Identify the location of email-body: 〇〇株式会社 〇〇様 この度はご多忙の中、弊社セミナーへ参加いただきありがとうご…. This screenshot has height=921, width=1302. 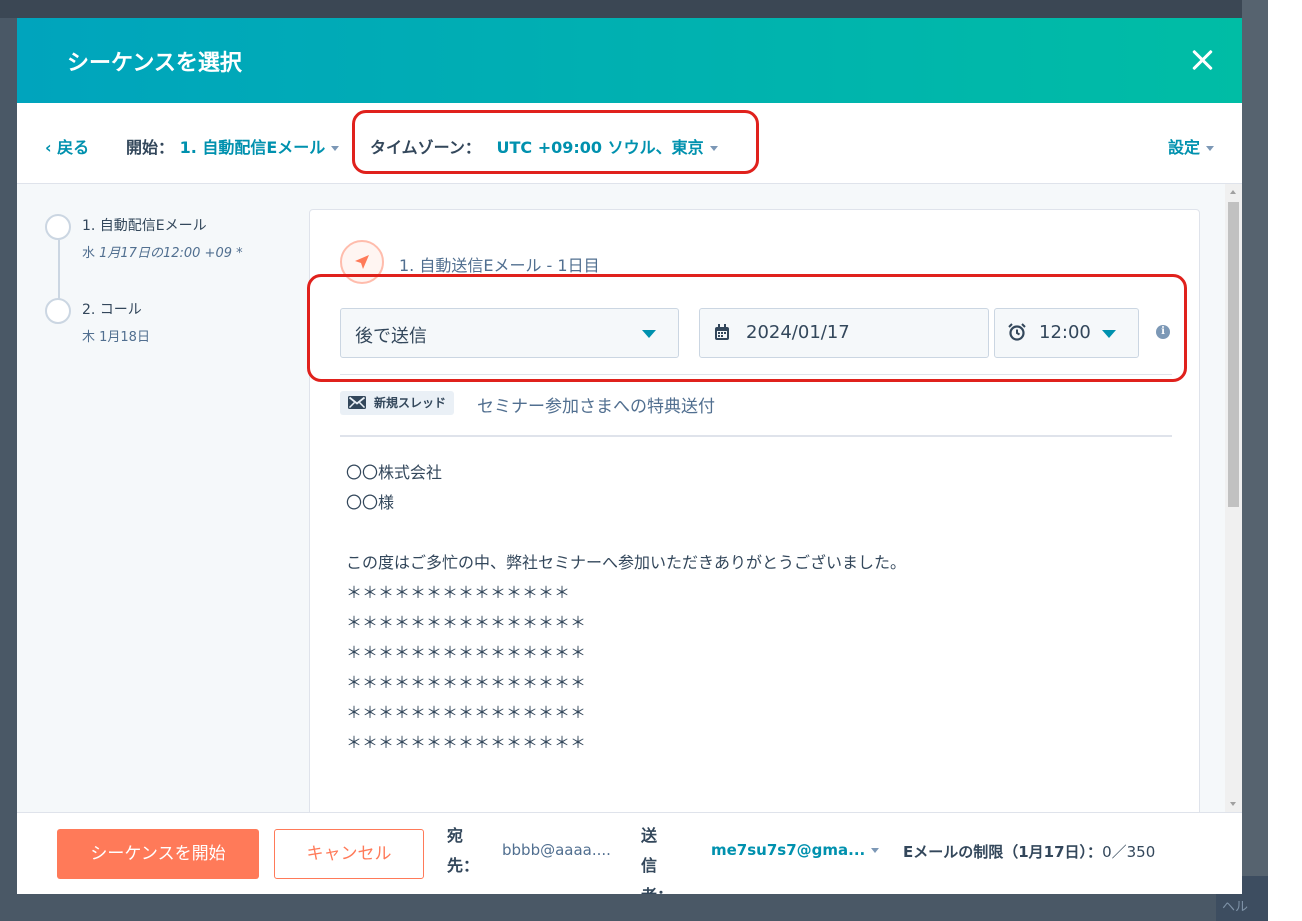
(626, 608).